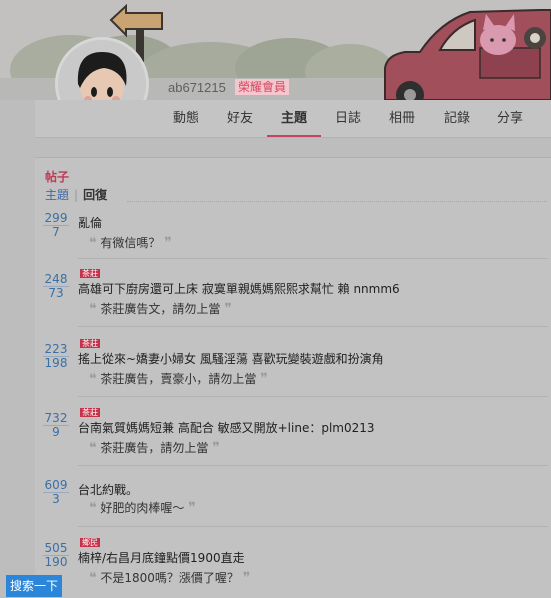 The image size is (551, 598). What do you see at coordinates (56, 232) in the screenshot?
I see `reply-count: 7` at bounding box center [56, 232].